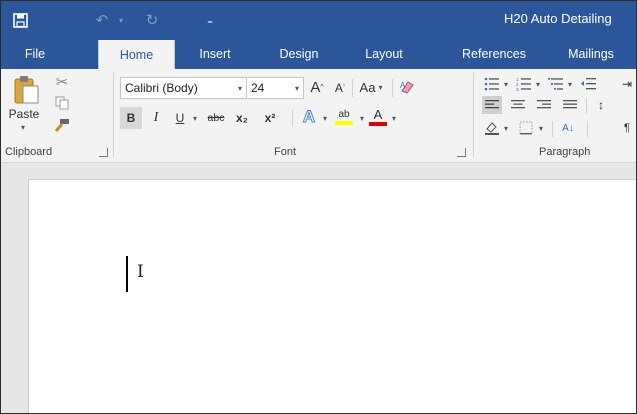 The width and height of the screenshot is (637, 414). I want to click on undo-dropdown-icon: ▾, so click(121, 20).